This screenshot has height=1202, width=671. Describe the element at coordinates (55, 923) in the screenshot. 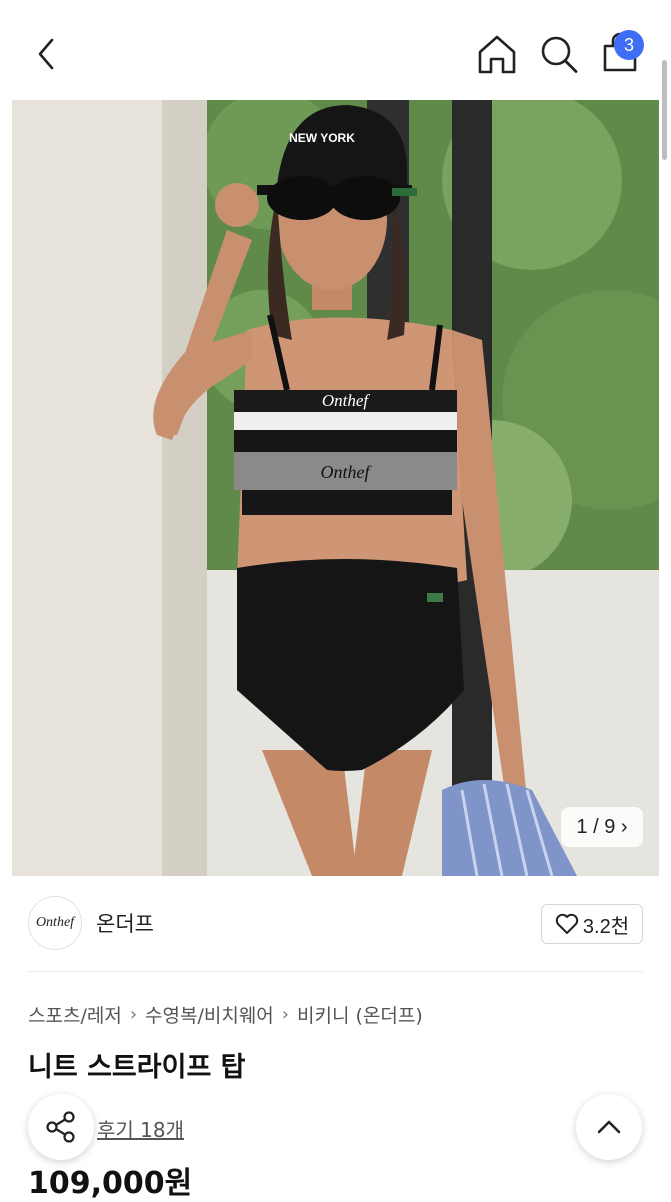

I see `brand-logo: Onthef` at that location.